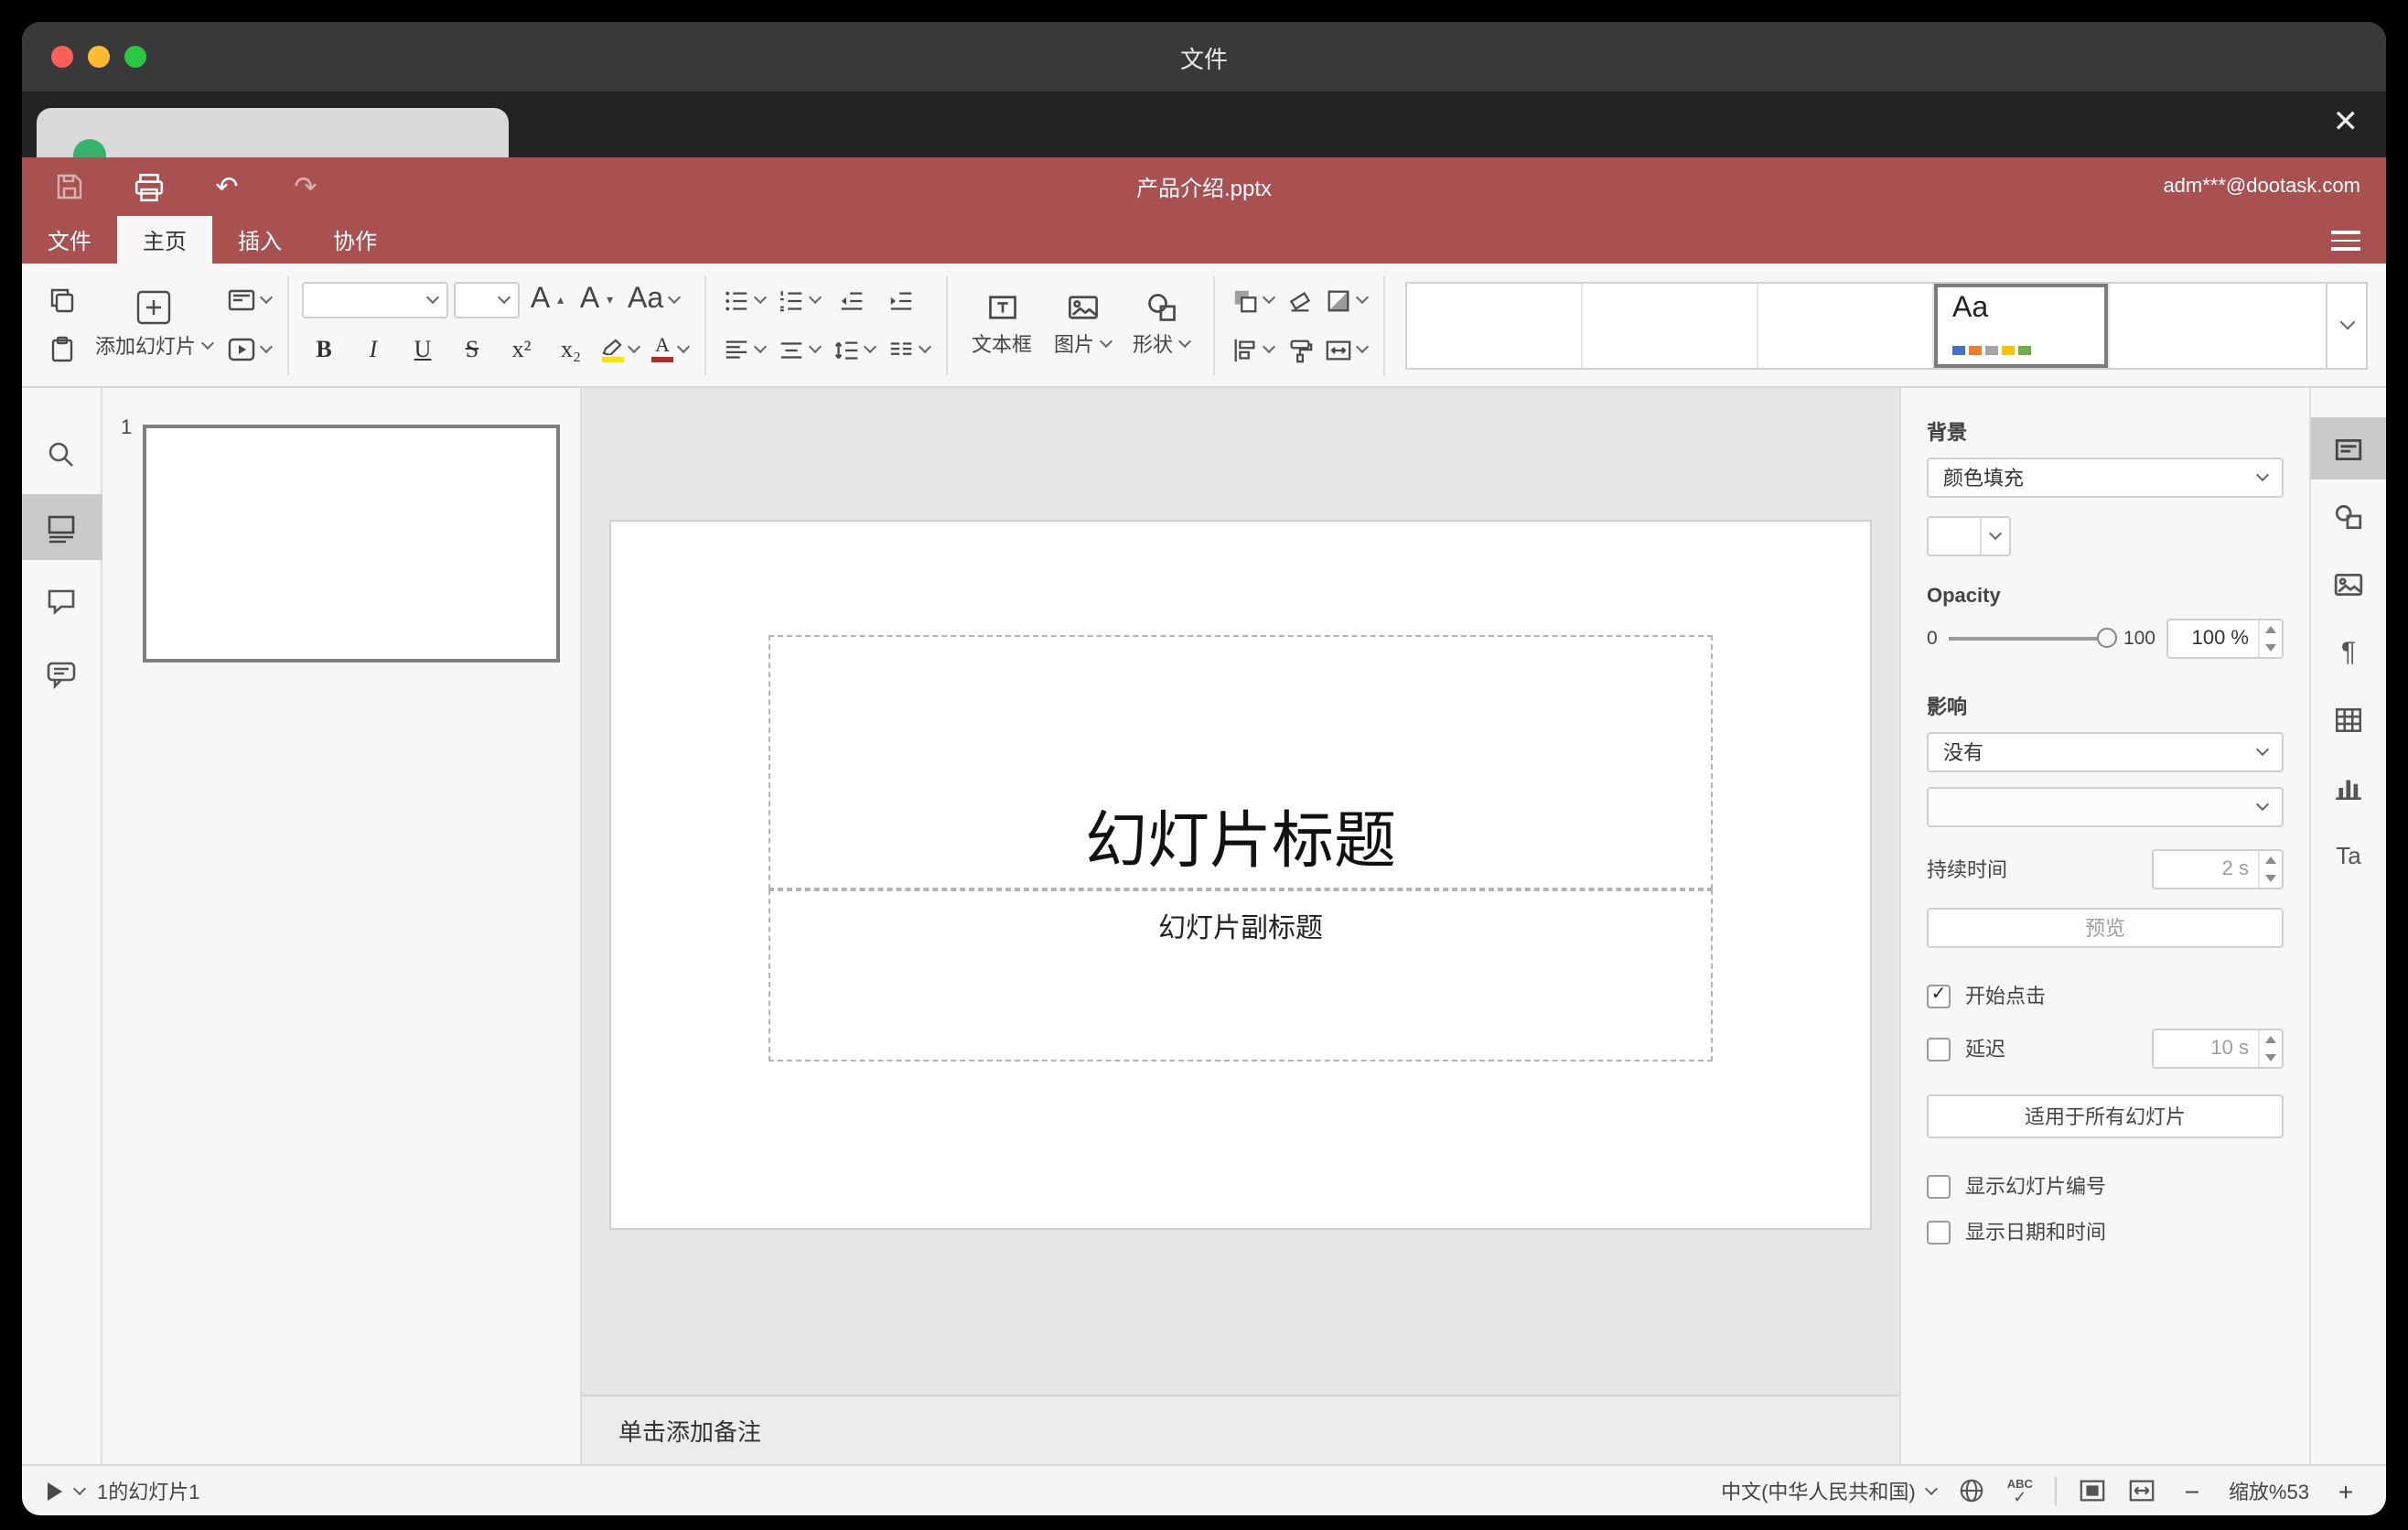 The width and height of the screenshot is (2408, 1530). I want to click on slideshow-options-chevron, so click(79, 1488).